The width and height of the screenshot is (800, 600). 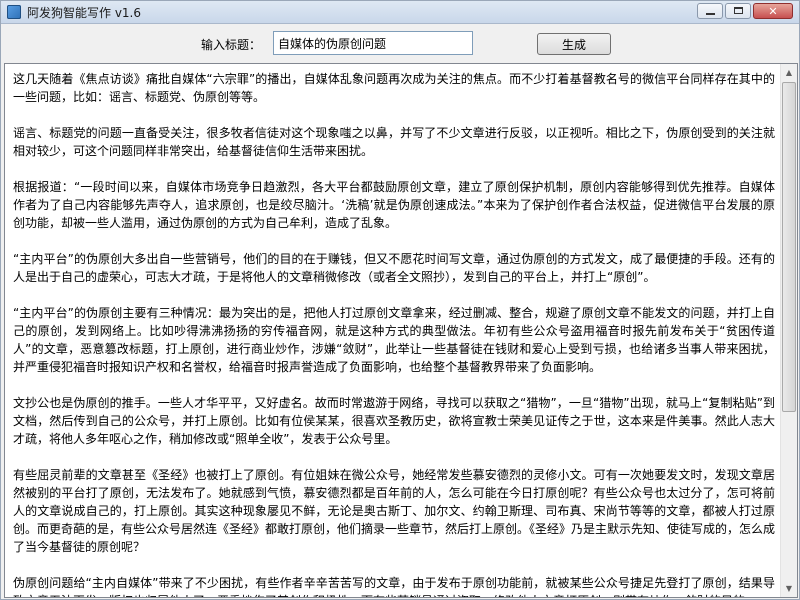 I want to click on title-bar: 阿发狗智能写作 v1.6 ✕, so click(x=400, y=12).